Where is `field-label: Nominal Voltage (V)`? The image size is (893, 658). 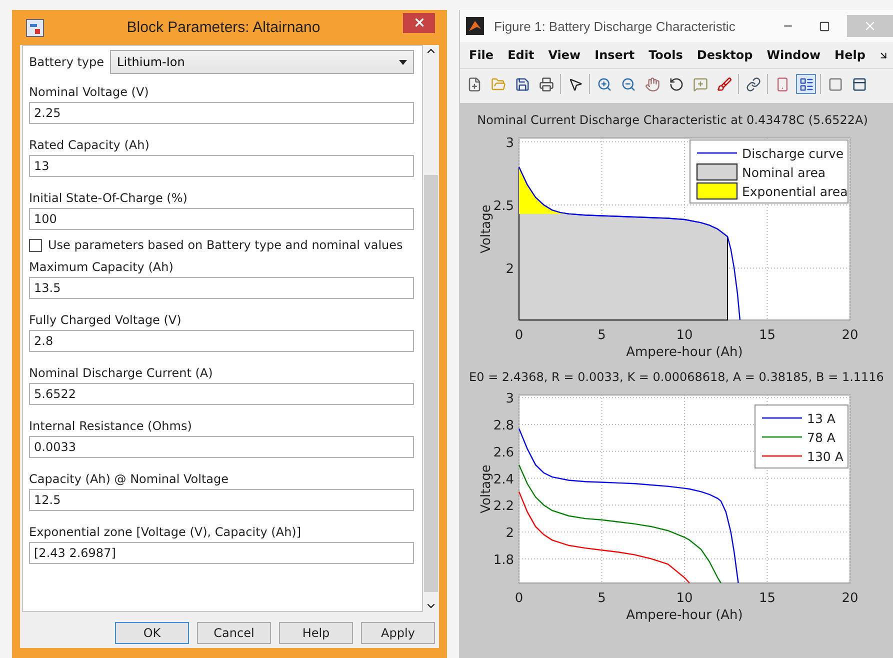 field-label: Nominal Voltage (V) is located at coordinates (89, 92).